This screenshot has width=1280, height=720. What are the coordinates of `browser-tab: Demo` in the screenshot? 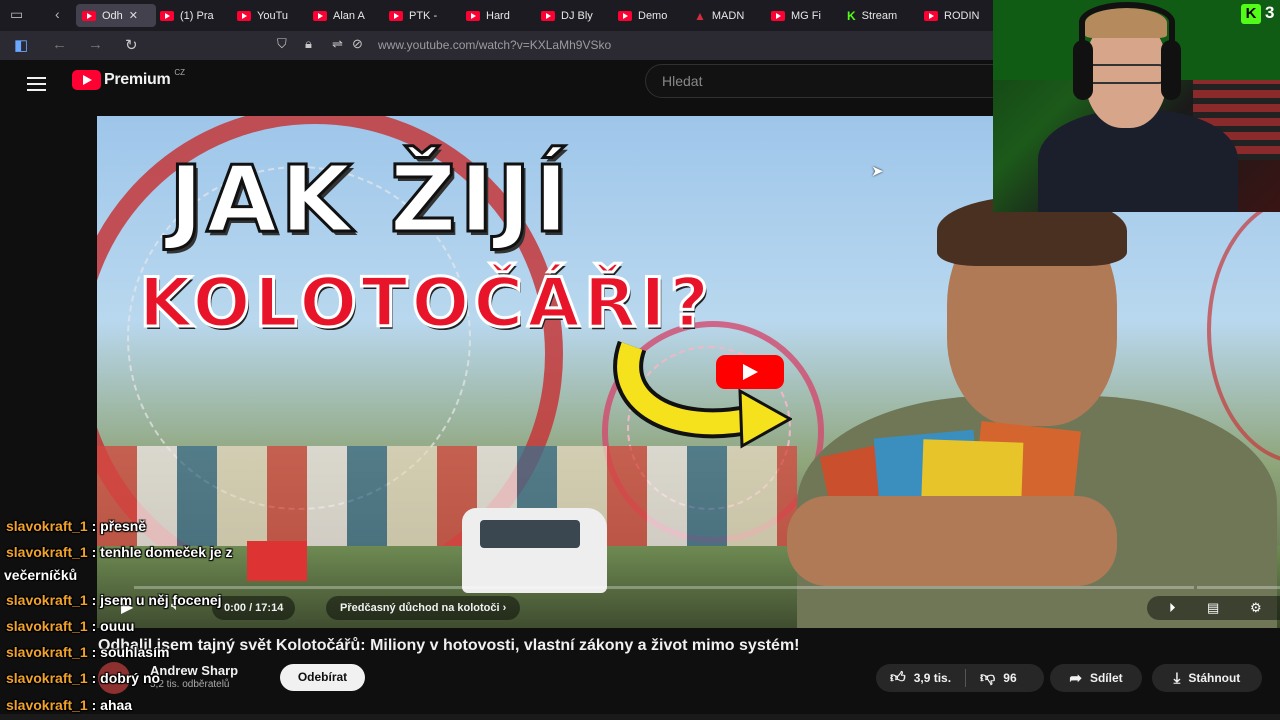 It's located at (646, 15).